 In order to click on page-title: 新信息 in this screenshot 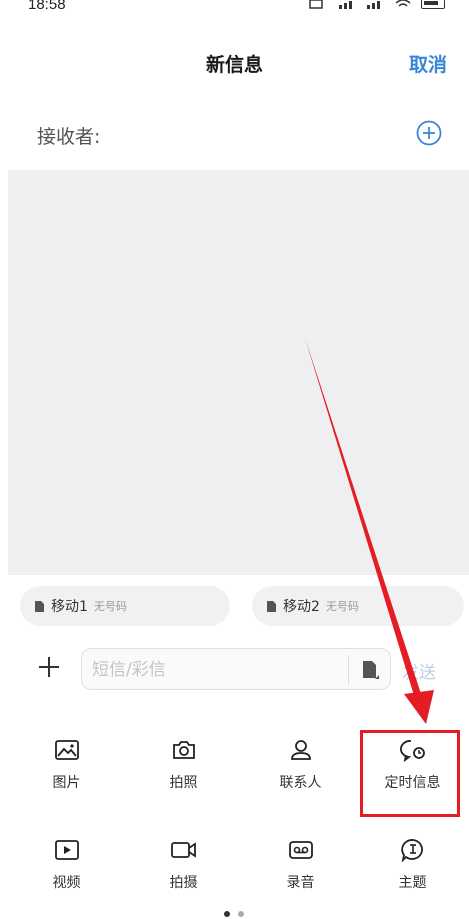, I will do `click(234, 65)`.